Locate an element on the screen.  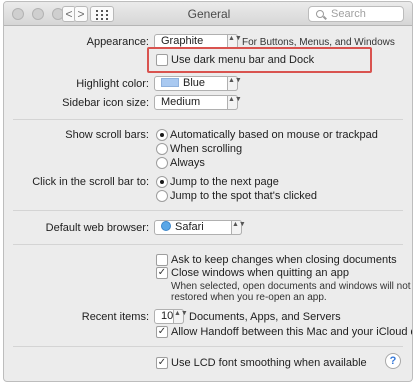
window-title: General is located at coordinates (209, 14).